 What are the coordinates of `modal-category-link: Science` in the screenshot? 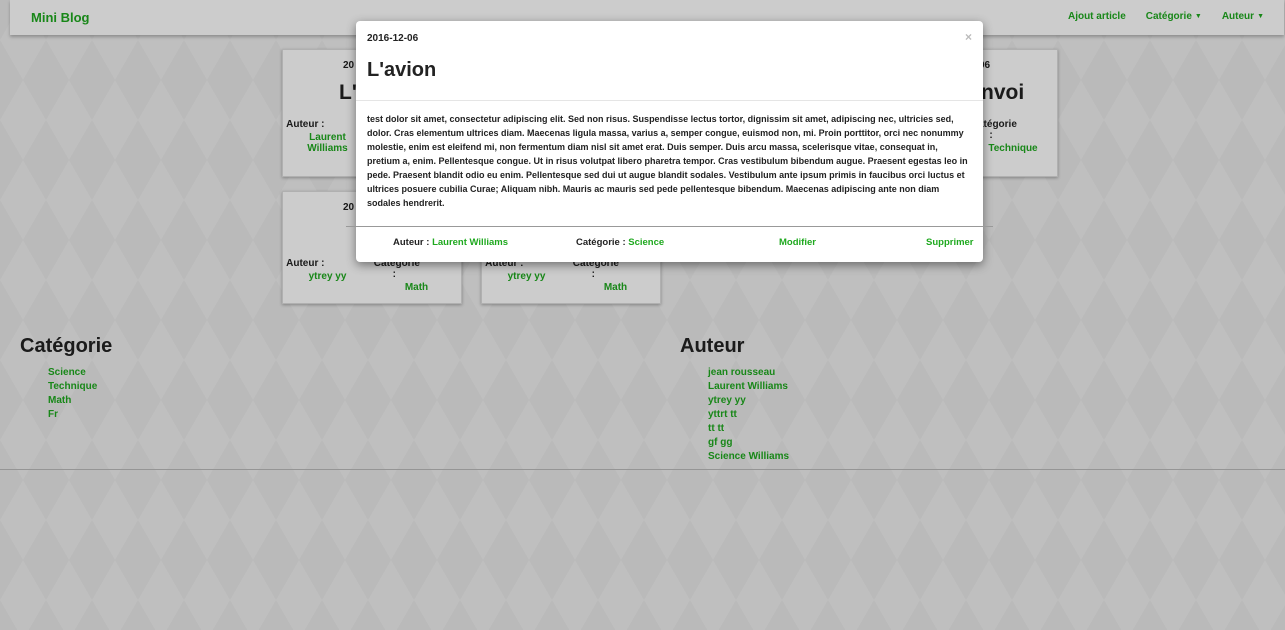 It's located at (646, 242).